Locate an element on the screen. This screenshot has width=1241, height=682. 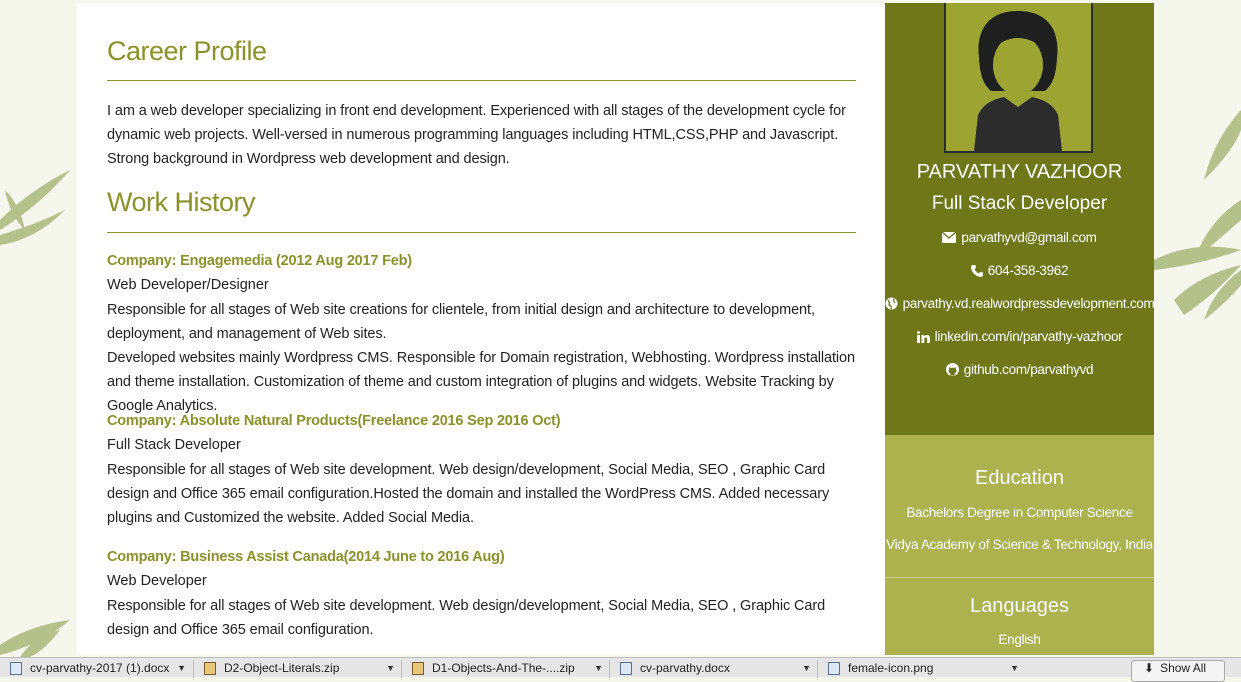
download-item: D2-Object-Literals.zip ▼ is located at coordinates (296, 669).